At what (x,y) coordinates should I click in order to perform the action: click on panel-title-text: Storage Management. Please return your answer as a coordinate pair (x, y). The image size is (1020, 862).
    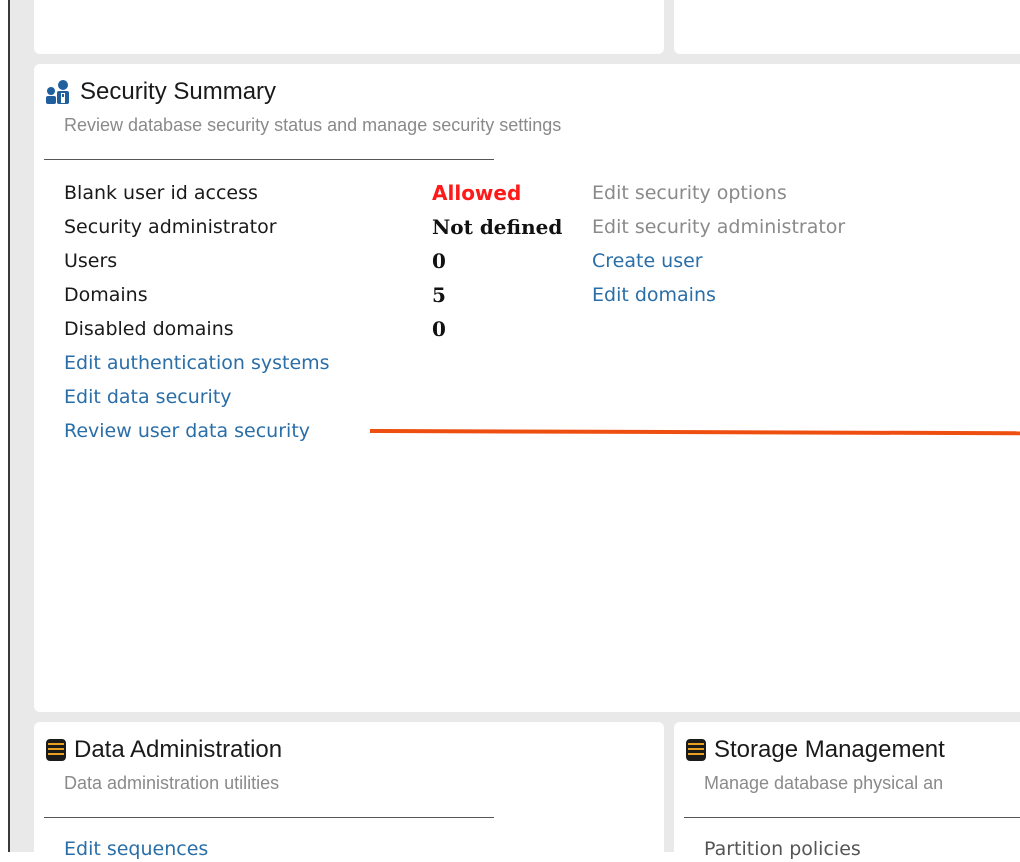
    Looking at the image, I should click on (829, 749).